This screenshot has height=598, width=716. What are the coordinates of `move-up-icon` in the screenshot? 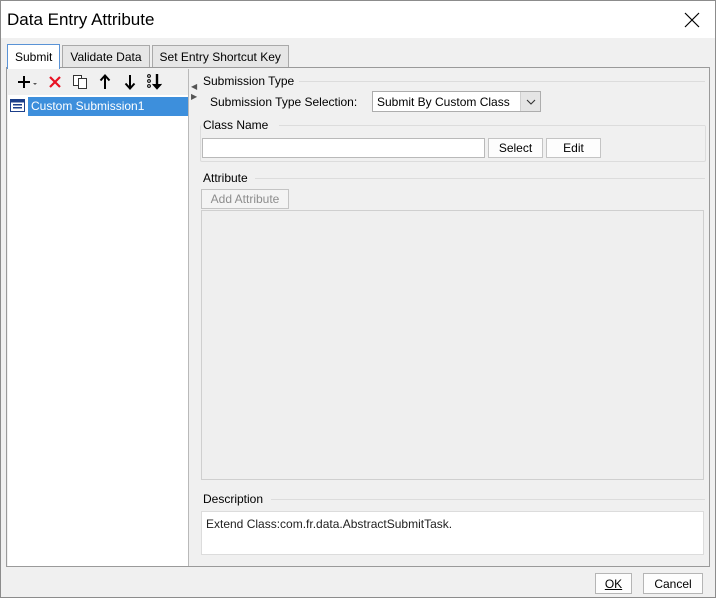 It's located at (104, 81).